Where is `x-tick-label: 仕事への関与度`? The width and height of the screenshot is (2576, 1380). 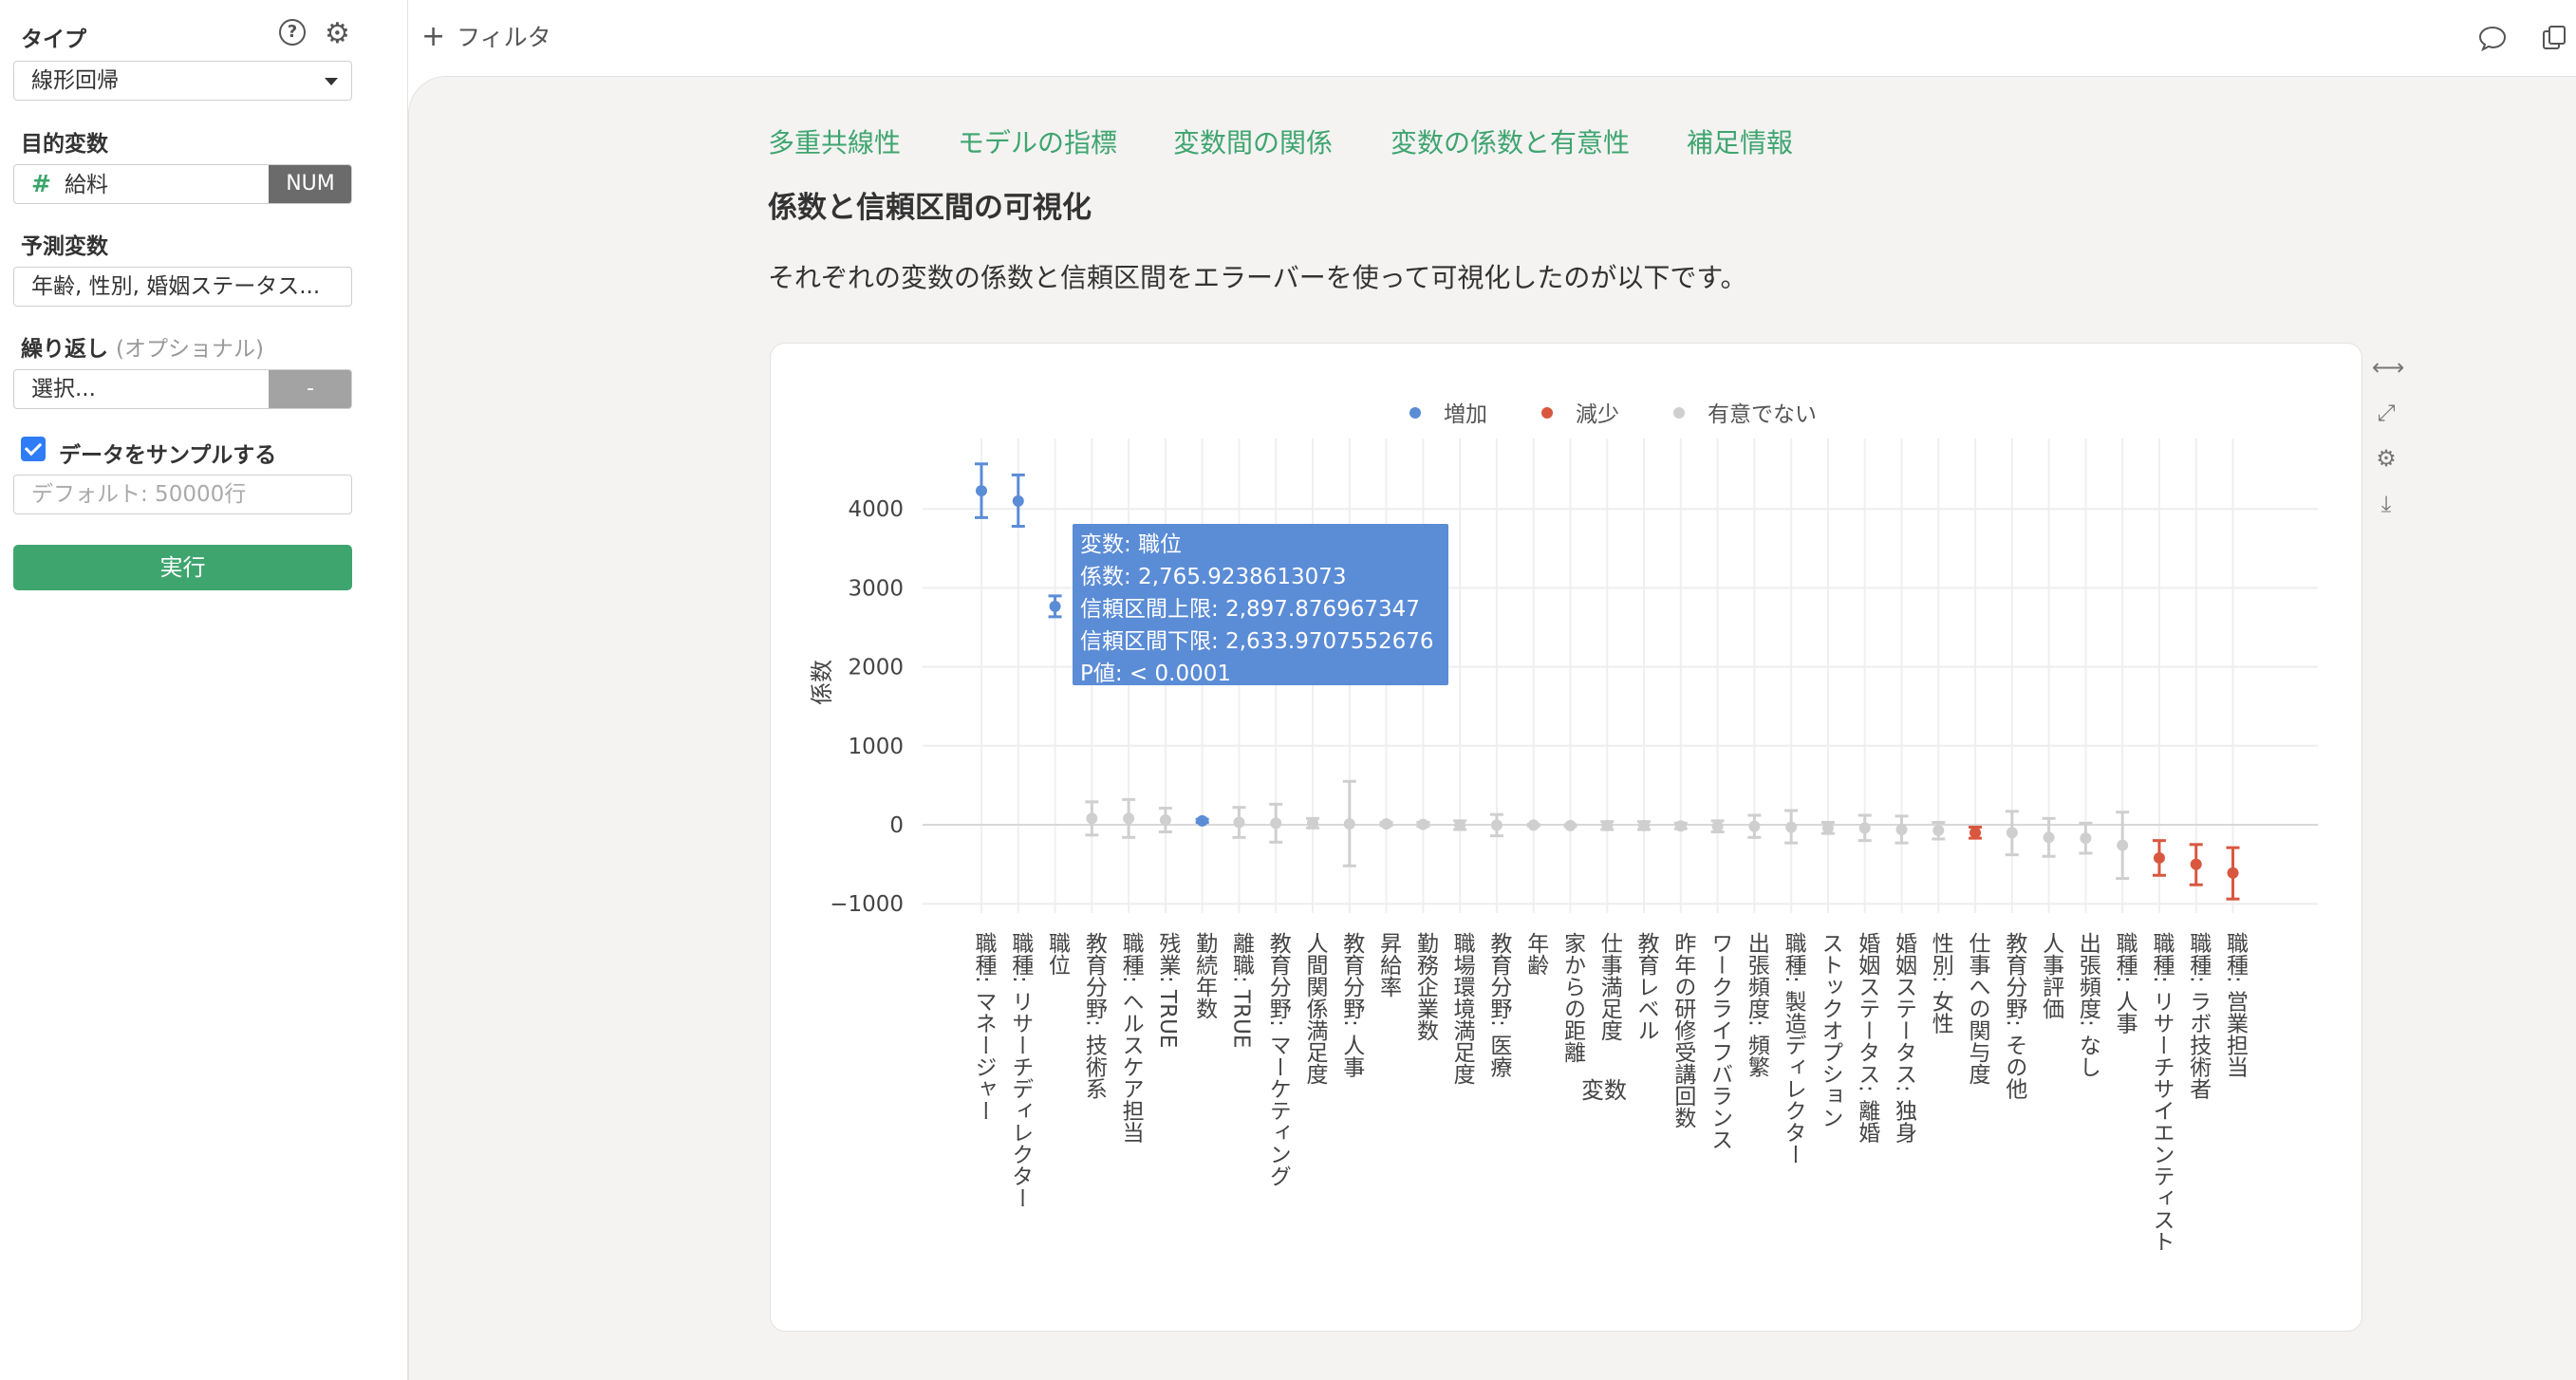 x-tick-label: 仕事への関与度 is located at coordinates (1978, 1009).